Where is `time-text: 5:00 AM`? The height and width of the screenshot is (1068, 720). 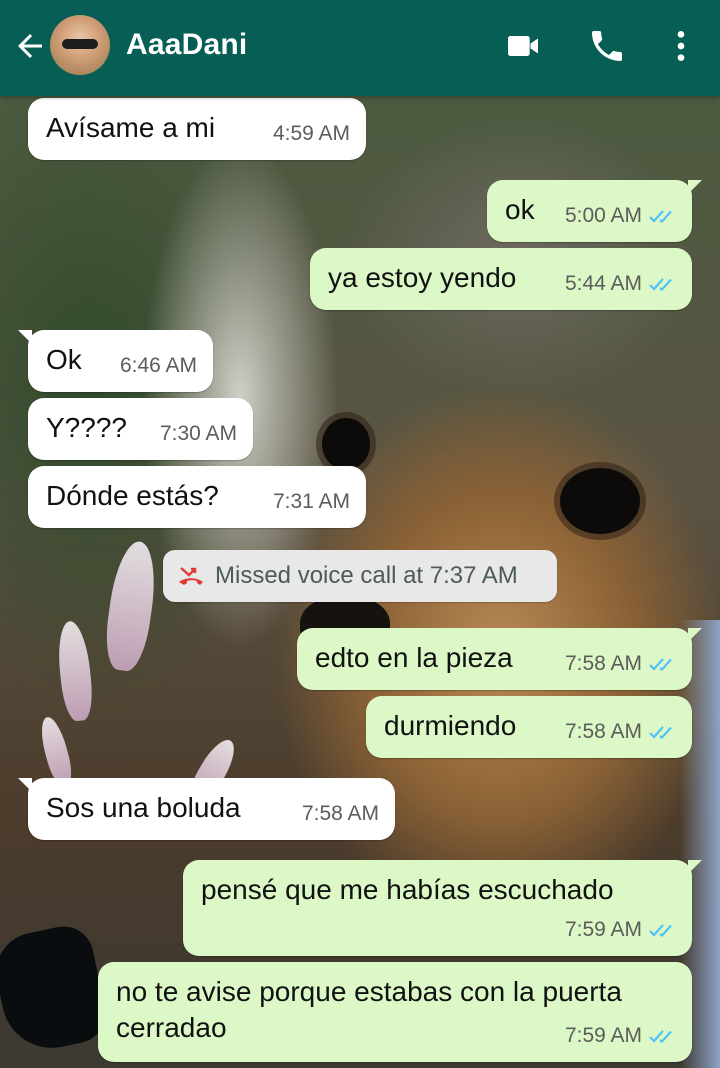
time-text: 5:00 AM is located at coordinates (603, 215).